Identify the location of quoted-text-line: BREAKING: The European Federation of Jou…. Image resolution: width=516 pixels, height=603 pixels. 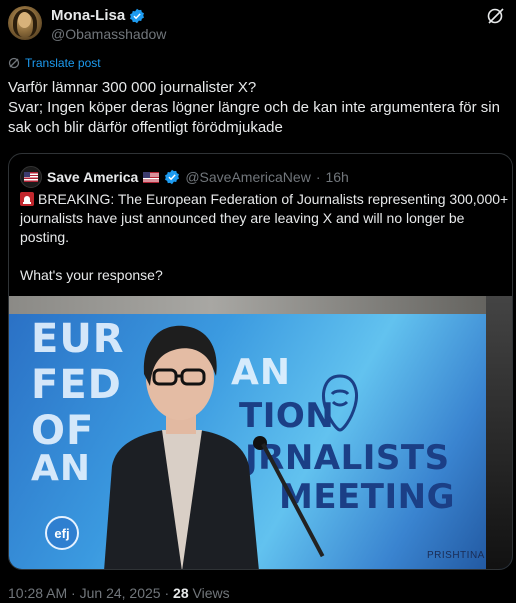
(273, 199).